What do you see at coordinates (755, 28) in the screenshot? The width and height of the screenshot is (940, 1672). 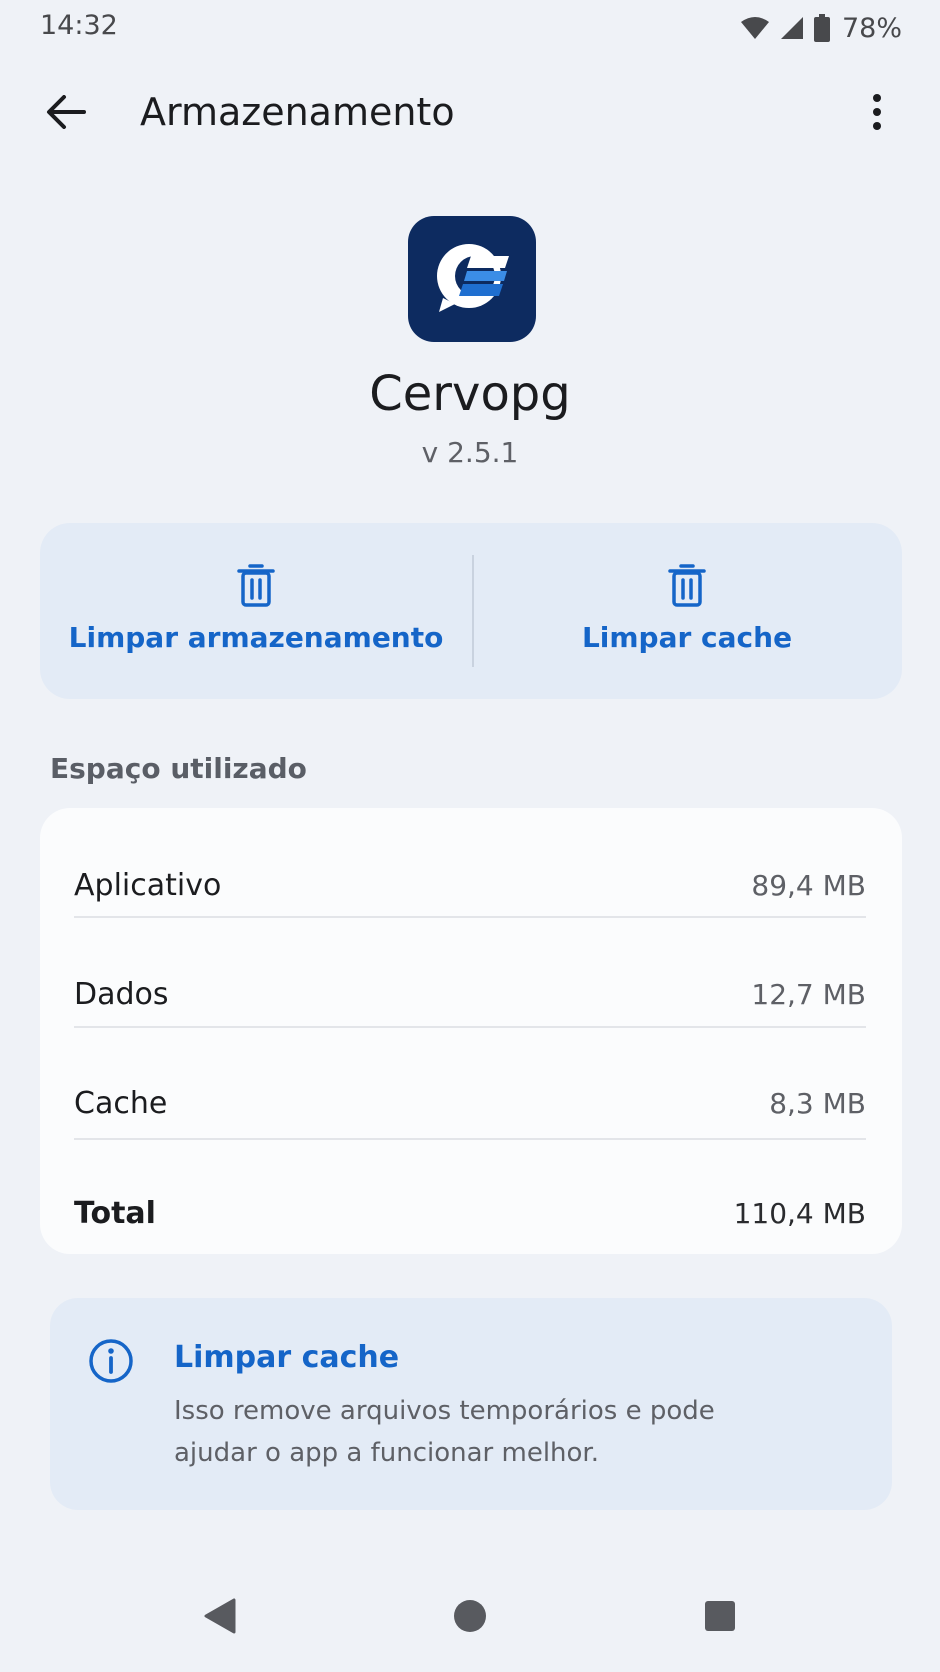 I see `wifi-icon` at bounding box center [755, 28].